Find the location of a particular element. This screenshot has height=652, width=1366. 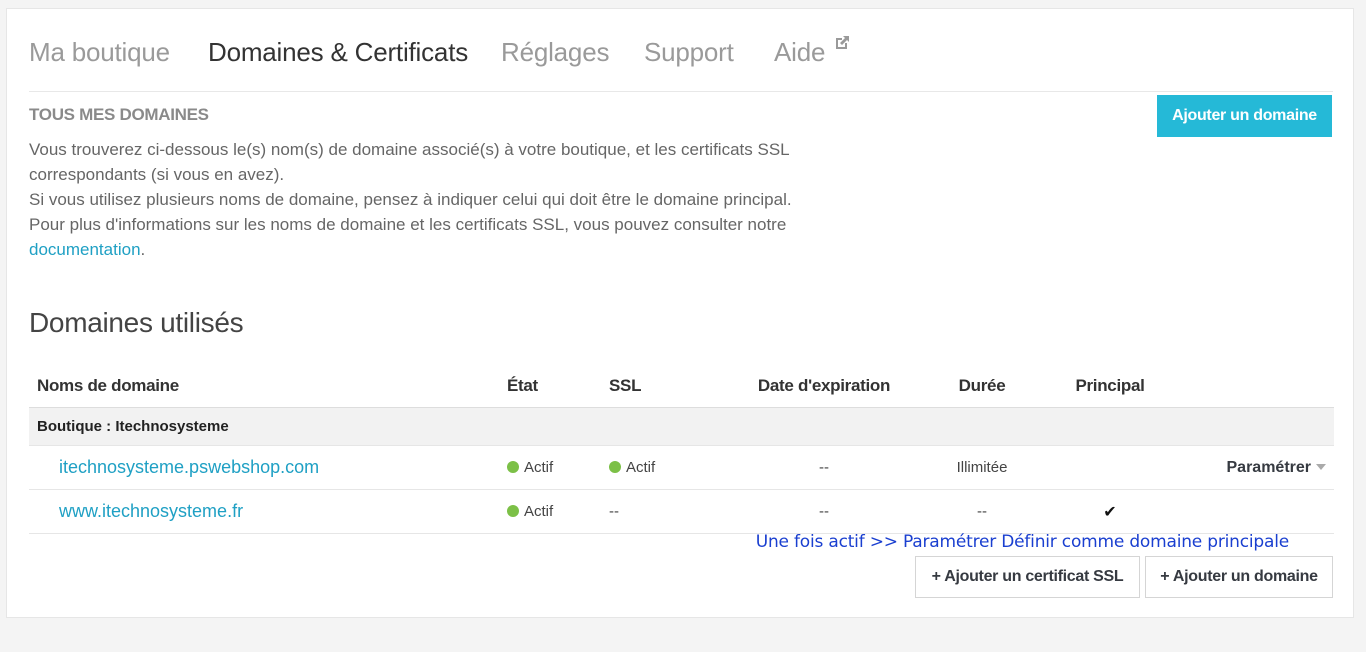

duration-value: Illimitée is located at coordinates (982, 467).